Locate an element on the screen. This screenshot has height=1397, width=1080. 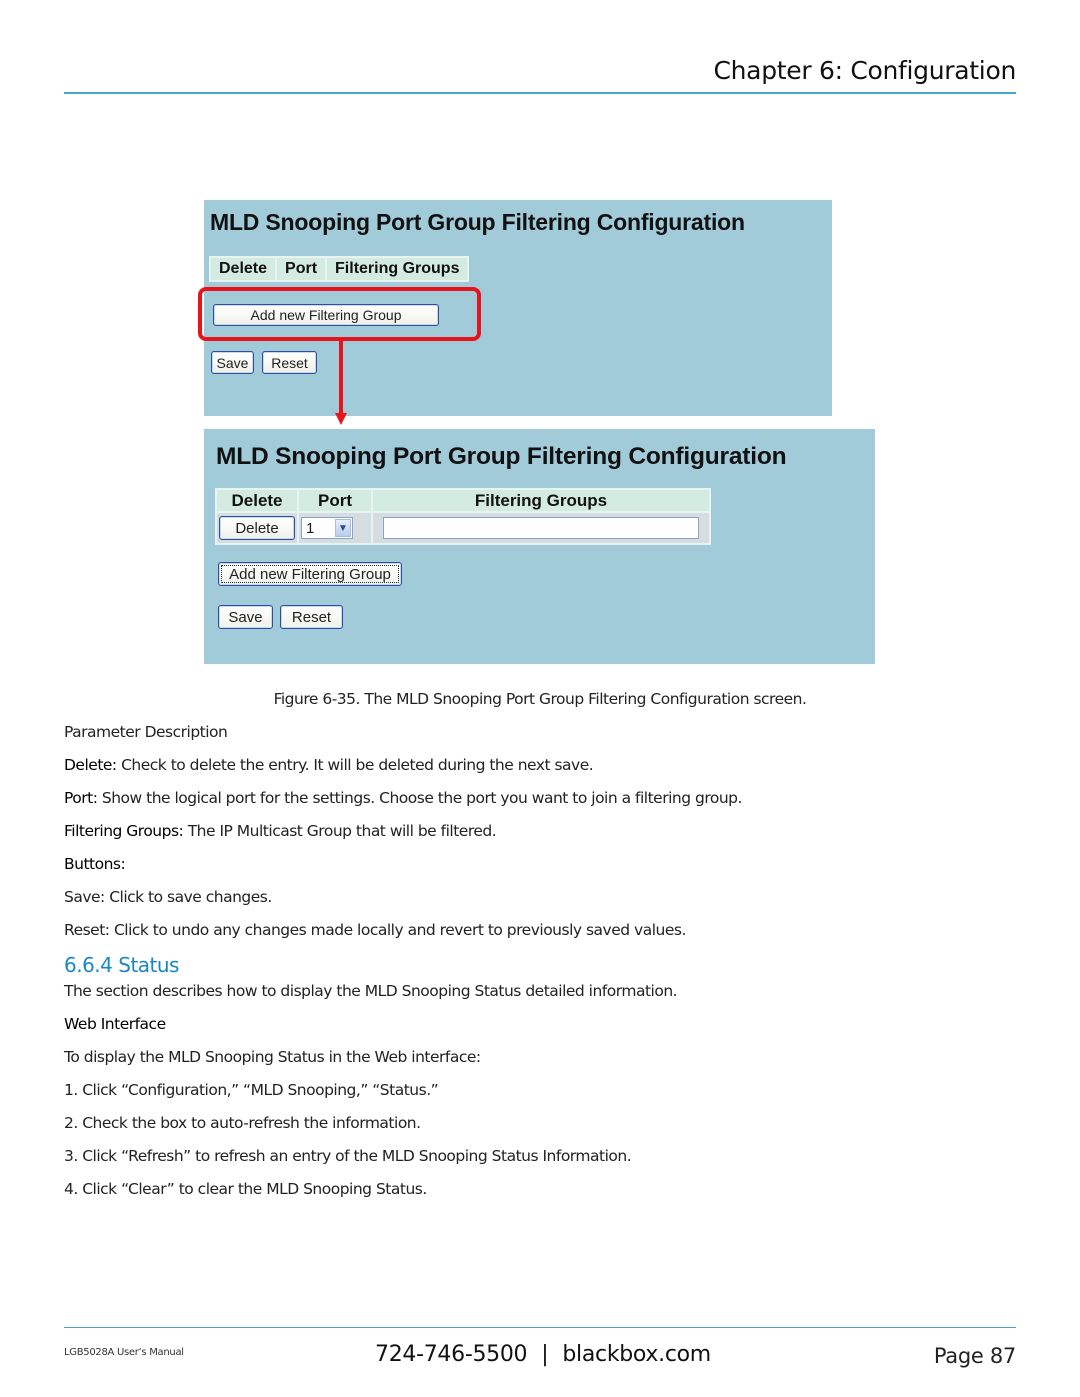
chevron-down-icon: ▼ is located at coordinates (343, 528).